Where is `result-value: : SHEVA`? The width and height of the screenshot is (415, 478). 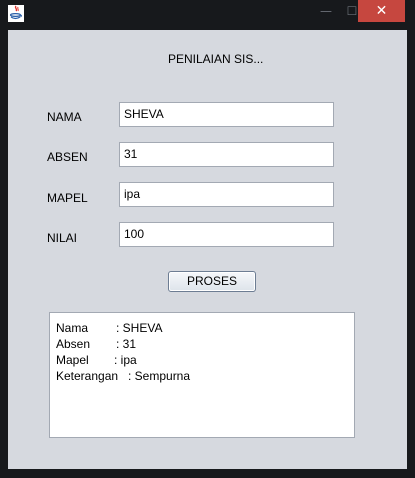 result-value: : SHEVA is located at coordinates (139, 328).